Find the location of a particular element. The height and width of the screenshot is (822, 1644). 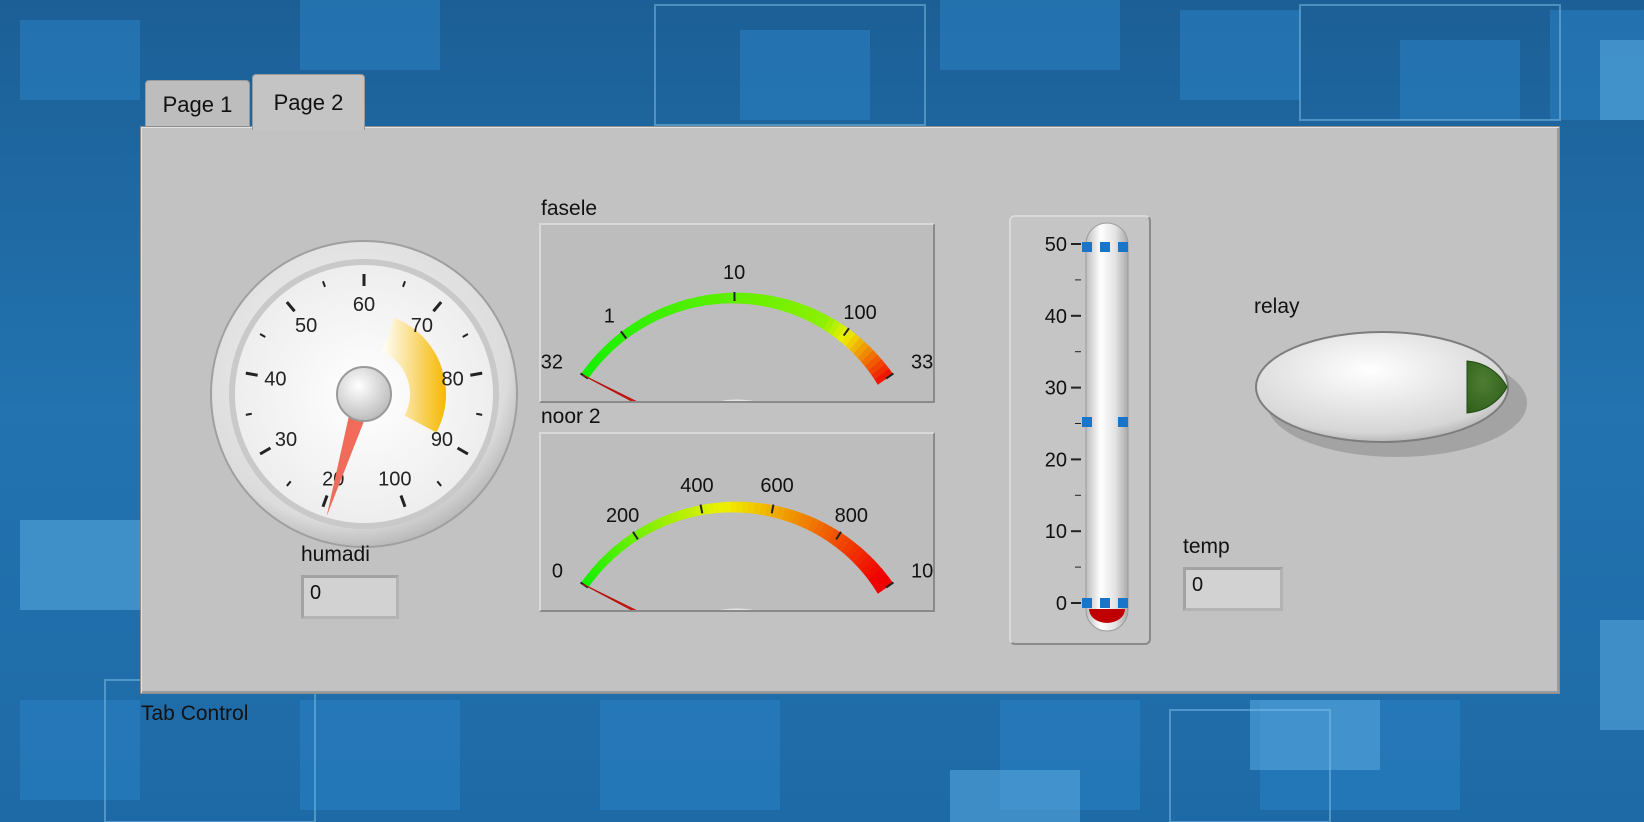

gauge-hub is located at coordinates (364, 394).